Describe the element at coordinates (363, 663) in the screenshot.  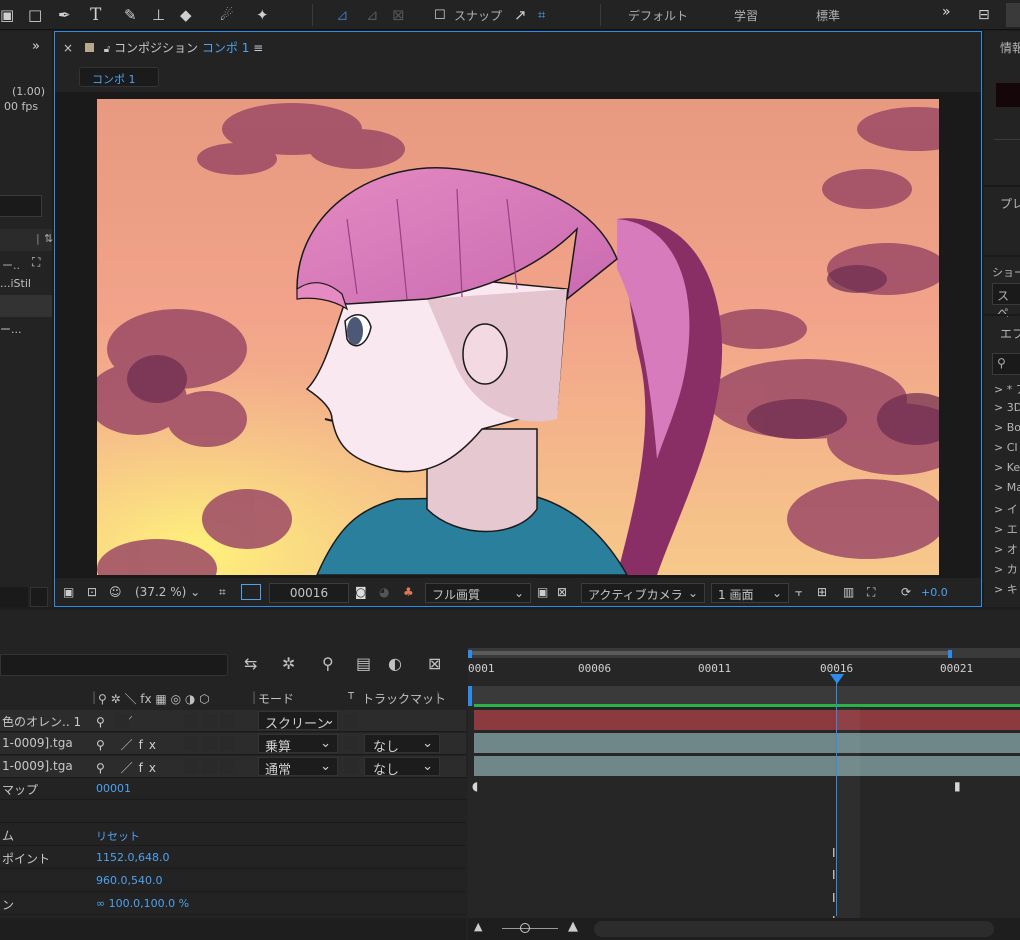
I see `frame-blending-icon: ▤` at that location.